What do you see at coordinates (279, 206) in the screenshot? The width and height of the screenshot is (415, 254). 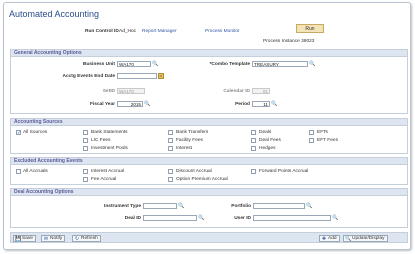 I see `portfolio-input` at bounding box center [279, 206].